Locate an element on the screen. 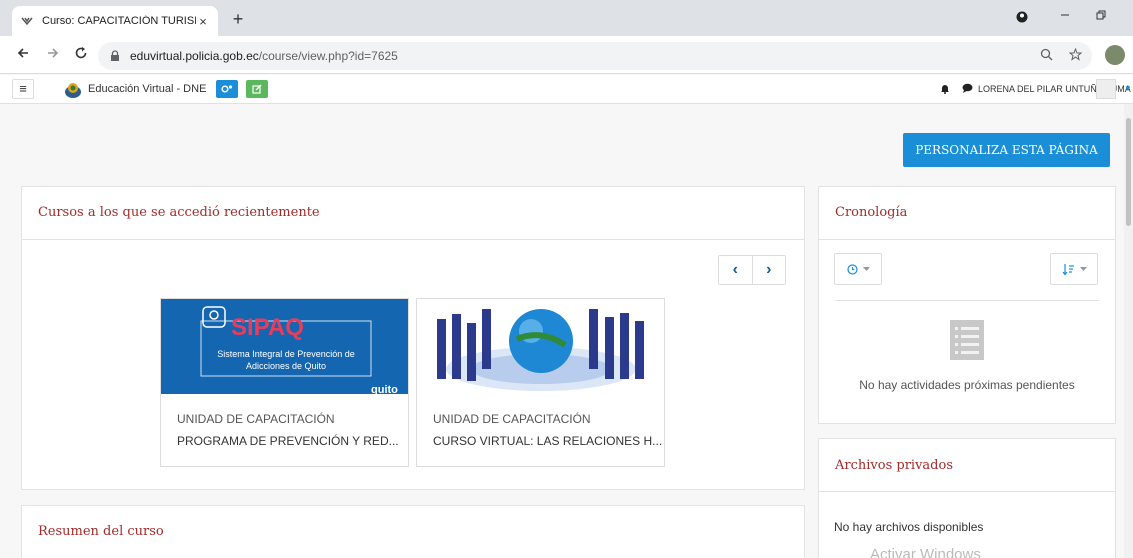  url-host: eduvirtual.policia.gob.ec is located at coordinates (194, 56).